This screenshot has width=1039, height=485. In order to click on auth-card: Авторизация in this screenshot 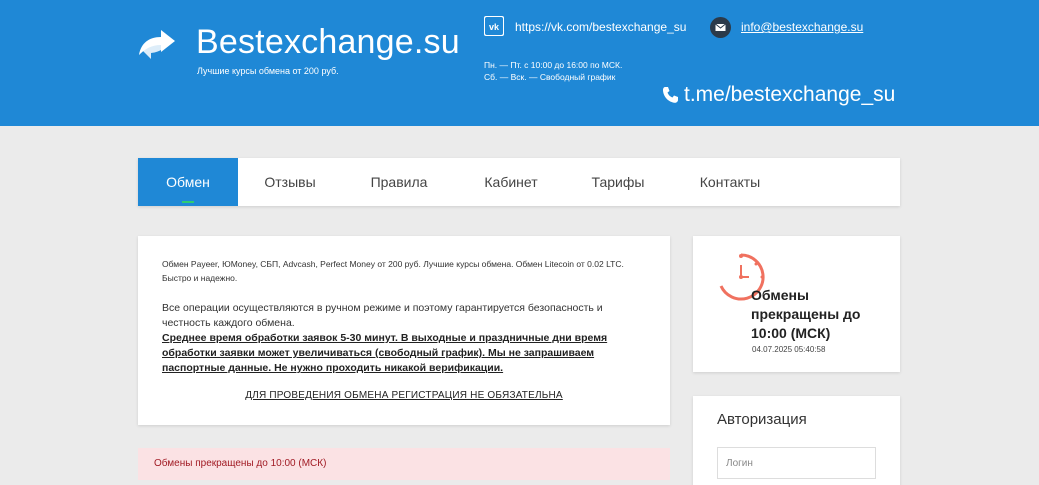, I will do `click(796, 440)`.